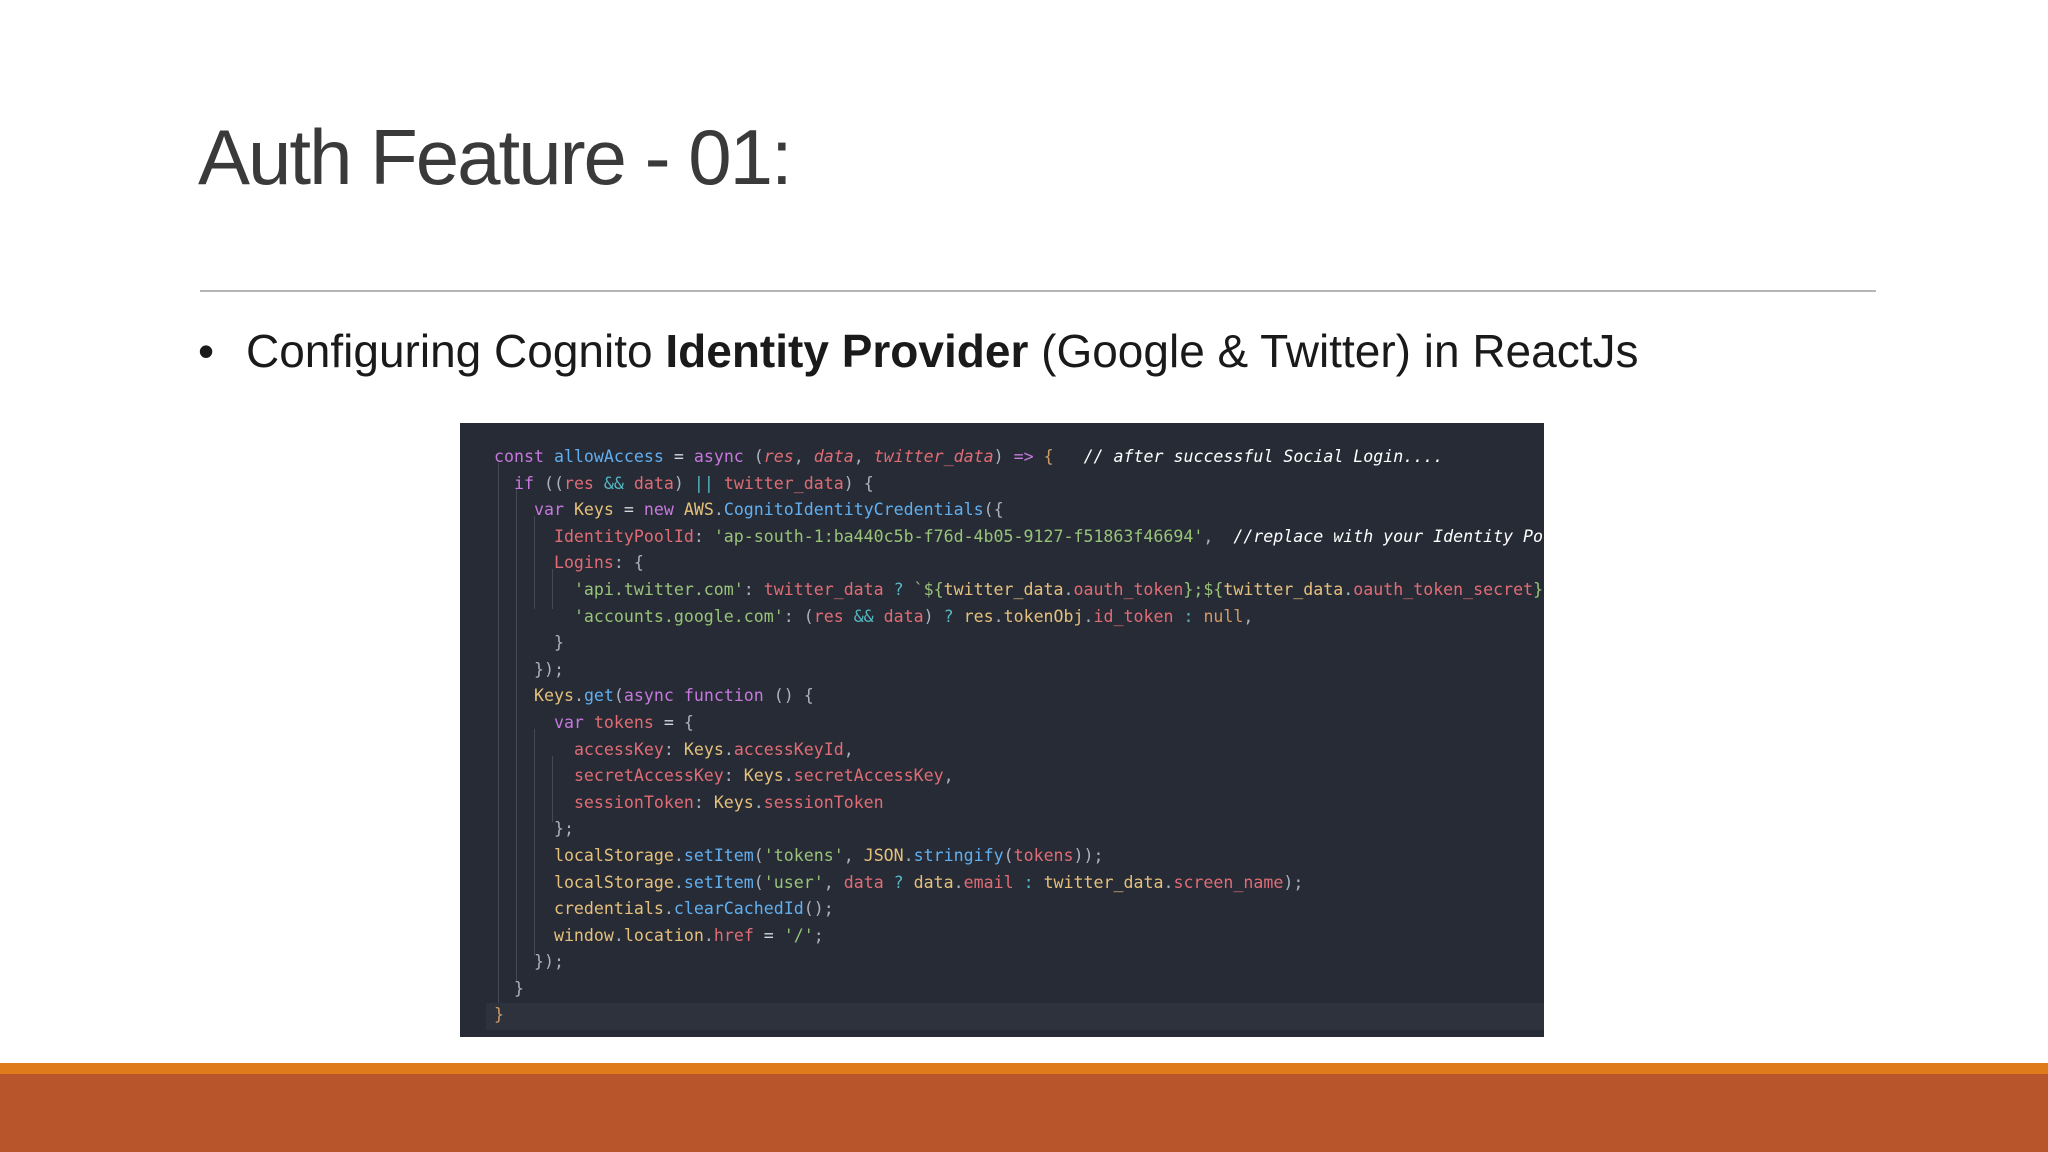 The image size is (2048, 1152). I want to click on code-token: (, so click(758, 456).